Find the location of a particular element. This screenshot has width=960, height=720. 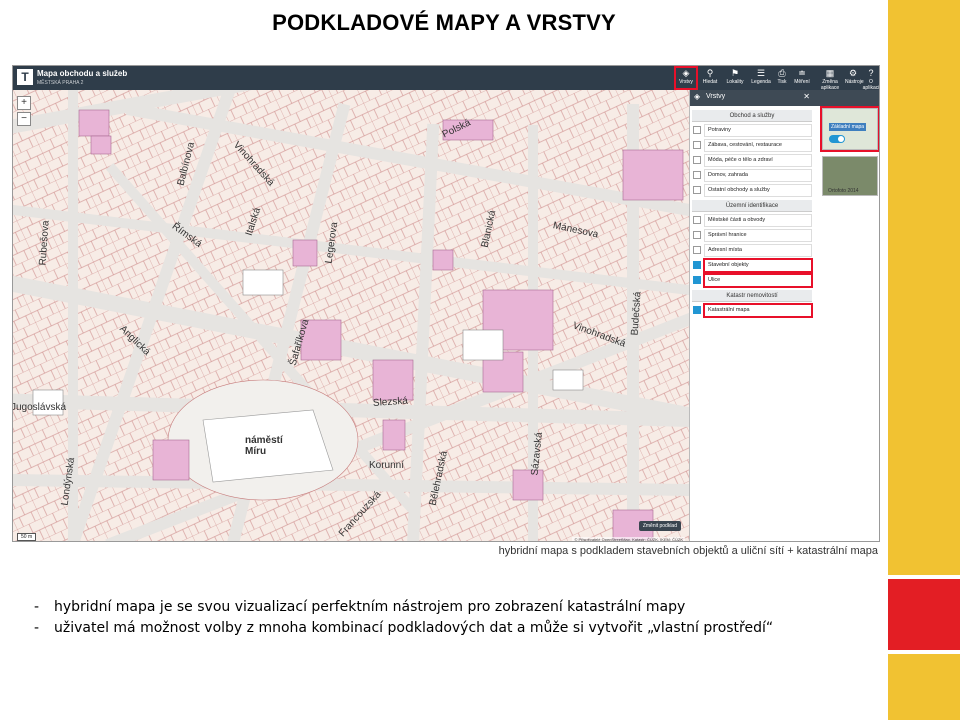

slide-title: PODKLADOVÉ MAPY A VRSTVY is located at coordinates (444, 22).